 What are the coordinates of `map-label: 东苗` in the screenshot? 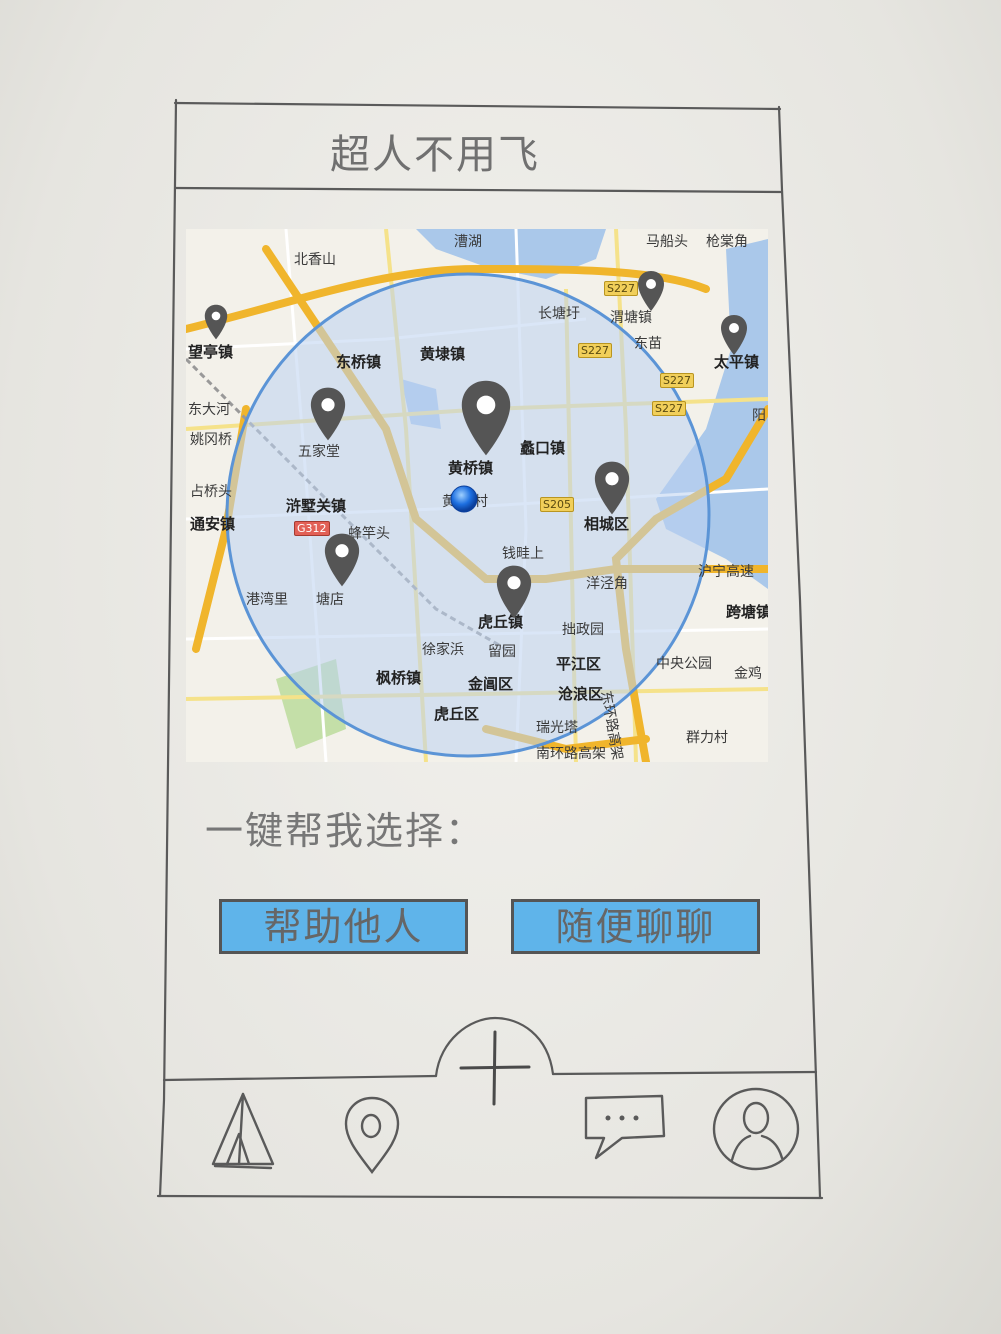 It's located at (648, 344).